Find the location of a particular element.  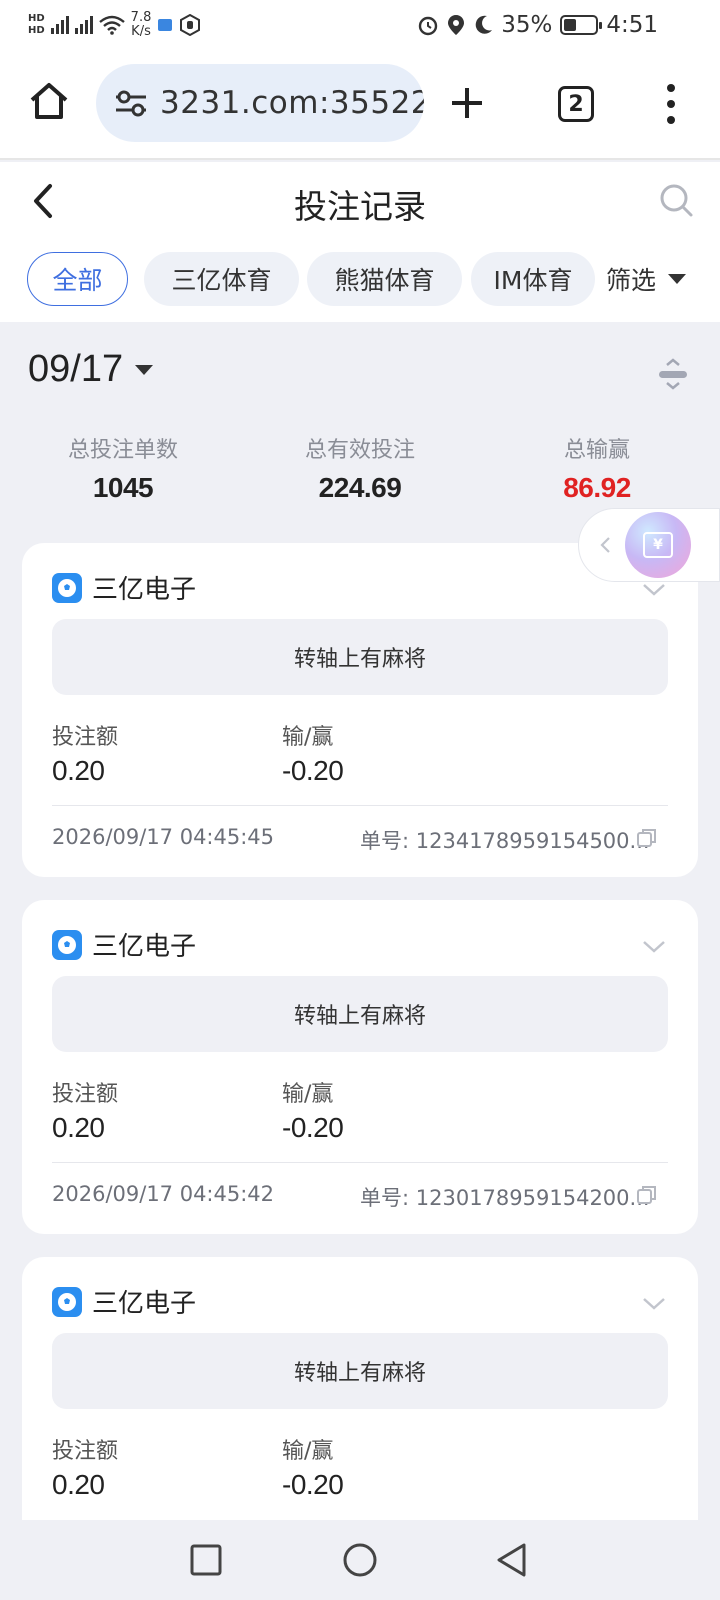

total-count-value: 1045 is located at coordinates (123, 487).